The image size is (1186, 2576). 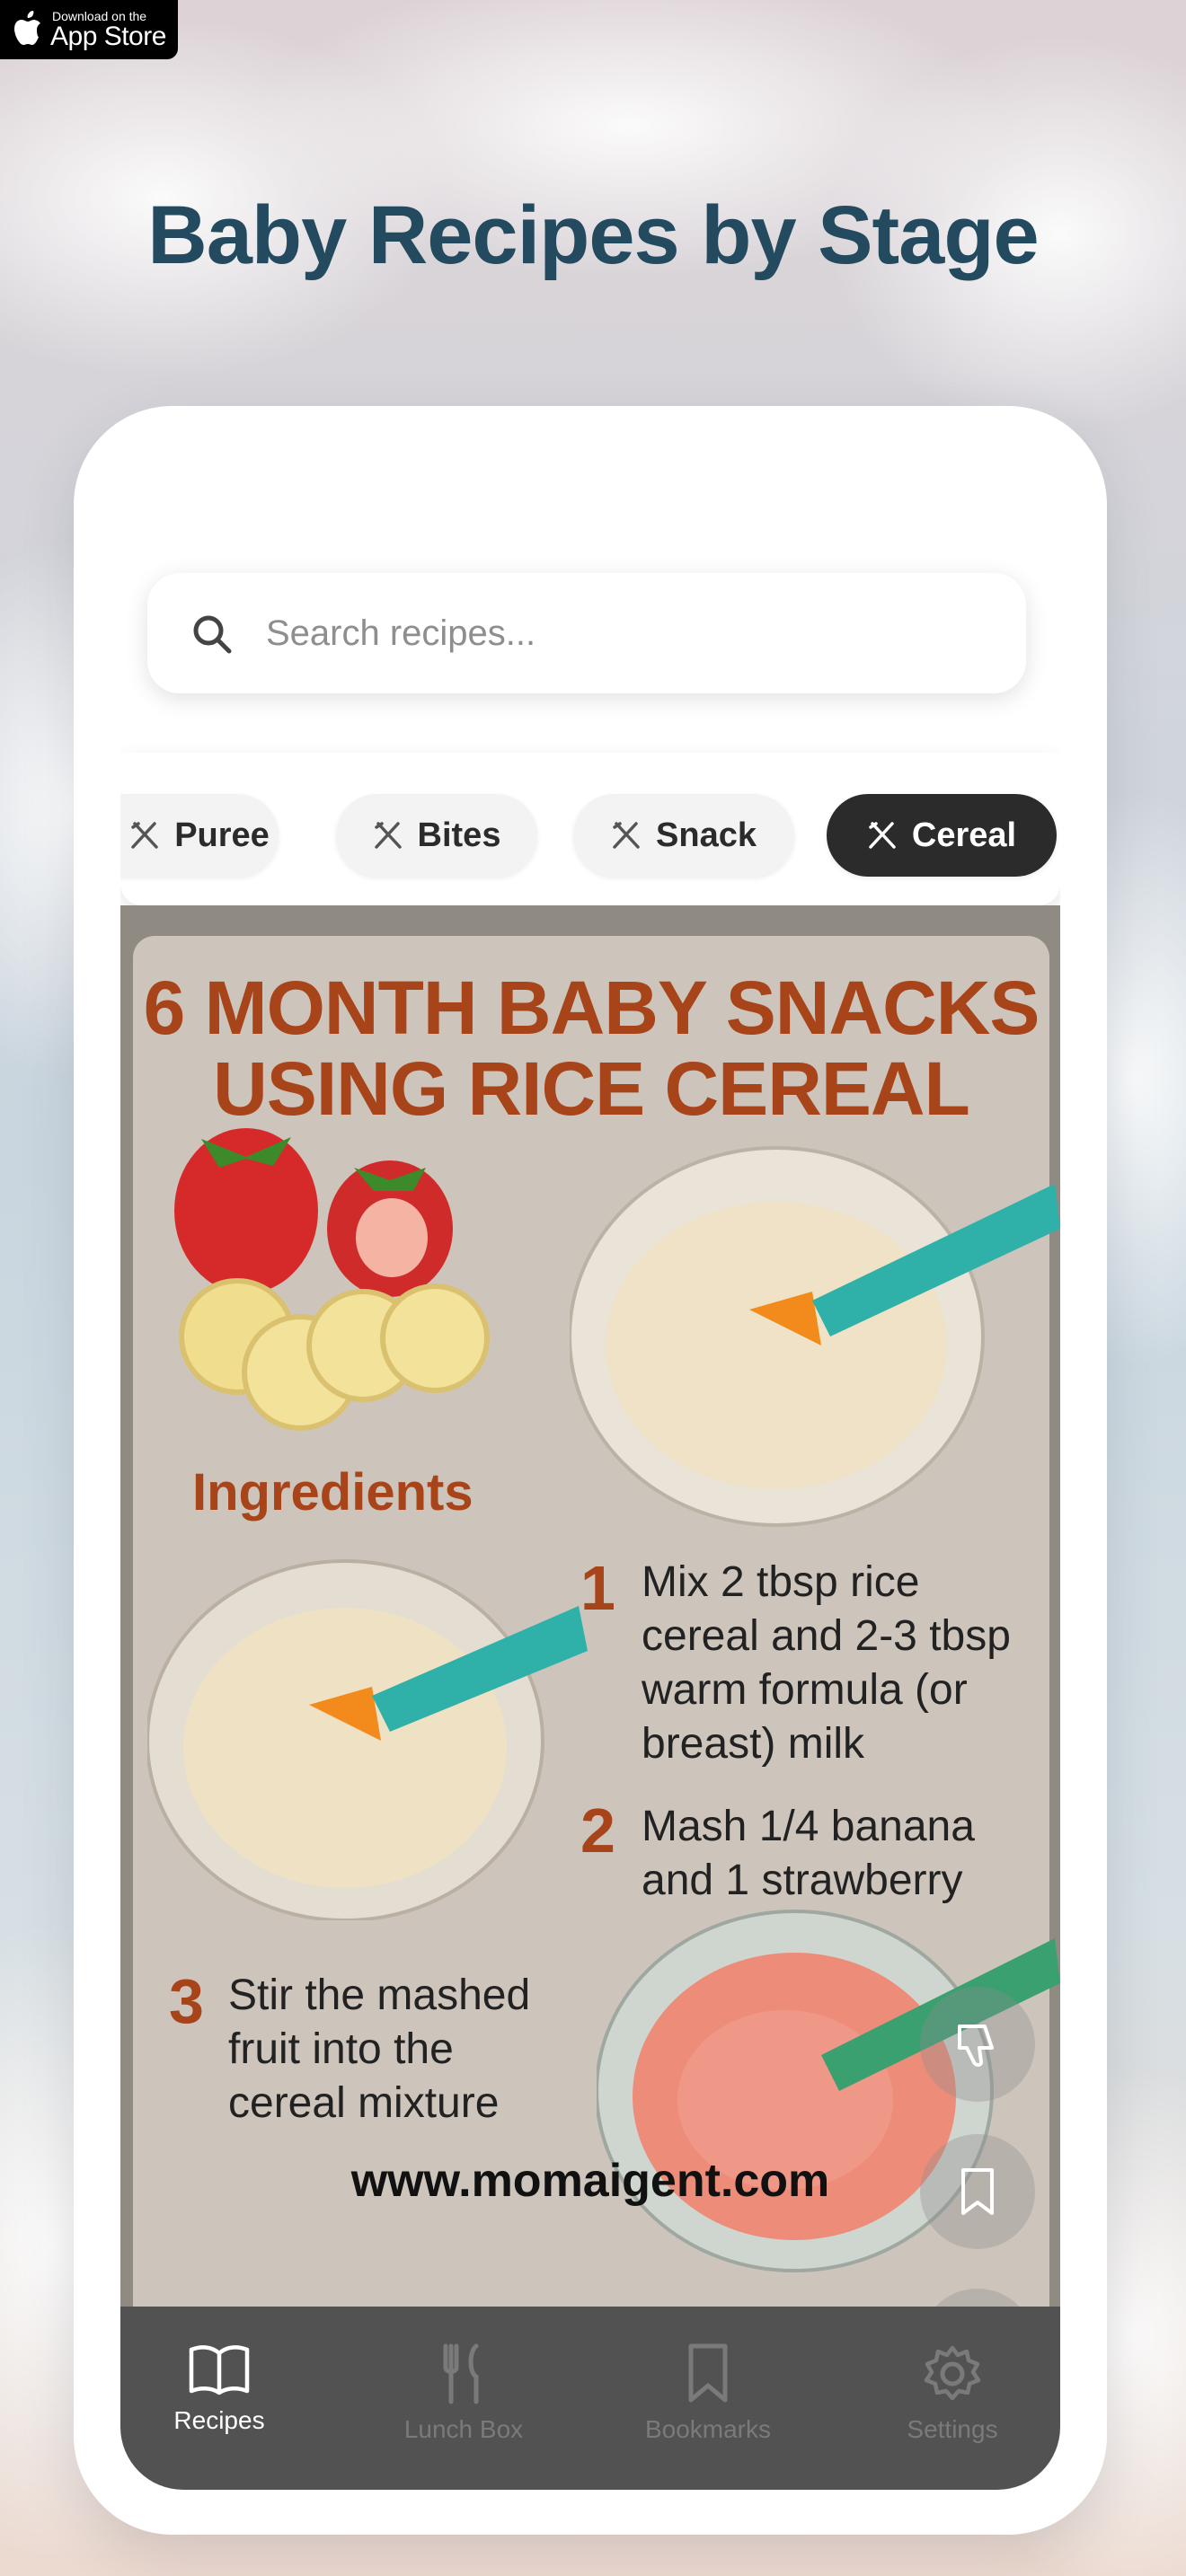 What do you see at coordinates (590, 2398) in the screenshot?
I see `bottom-tab-bar: Recipes Lunch Box Bookmarks Settings` at bounding box center [590, 2398].